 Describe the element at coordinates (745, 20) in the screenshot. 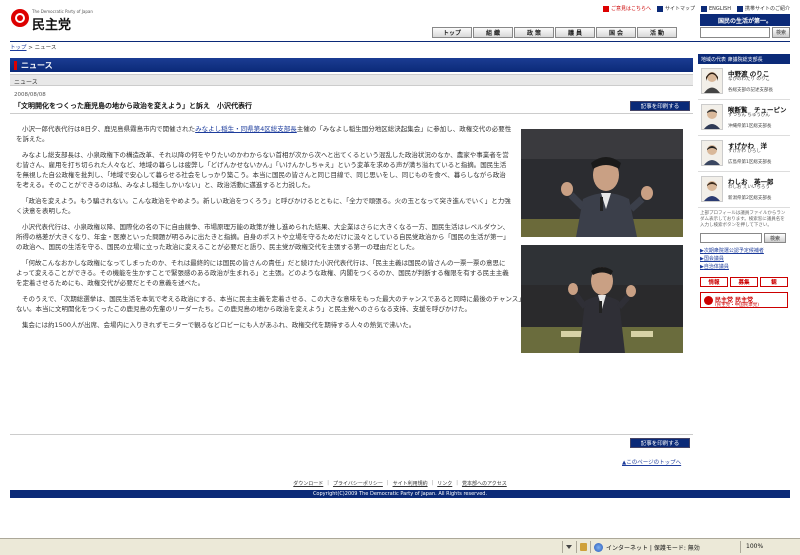

I see `slogan-banner: 国民の生活が第一。` at that location.